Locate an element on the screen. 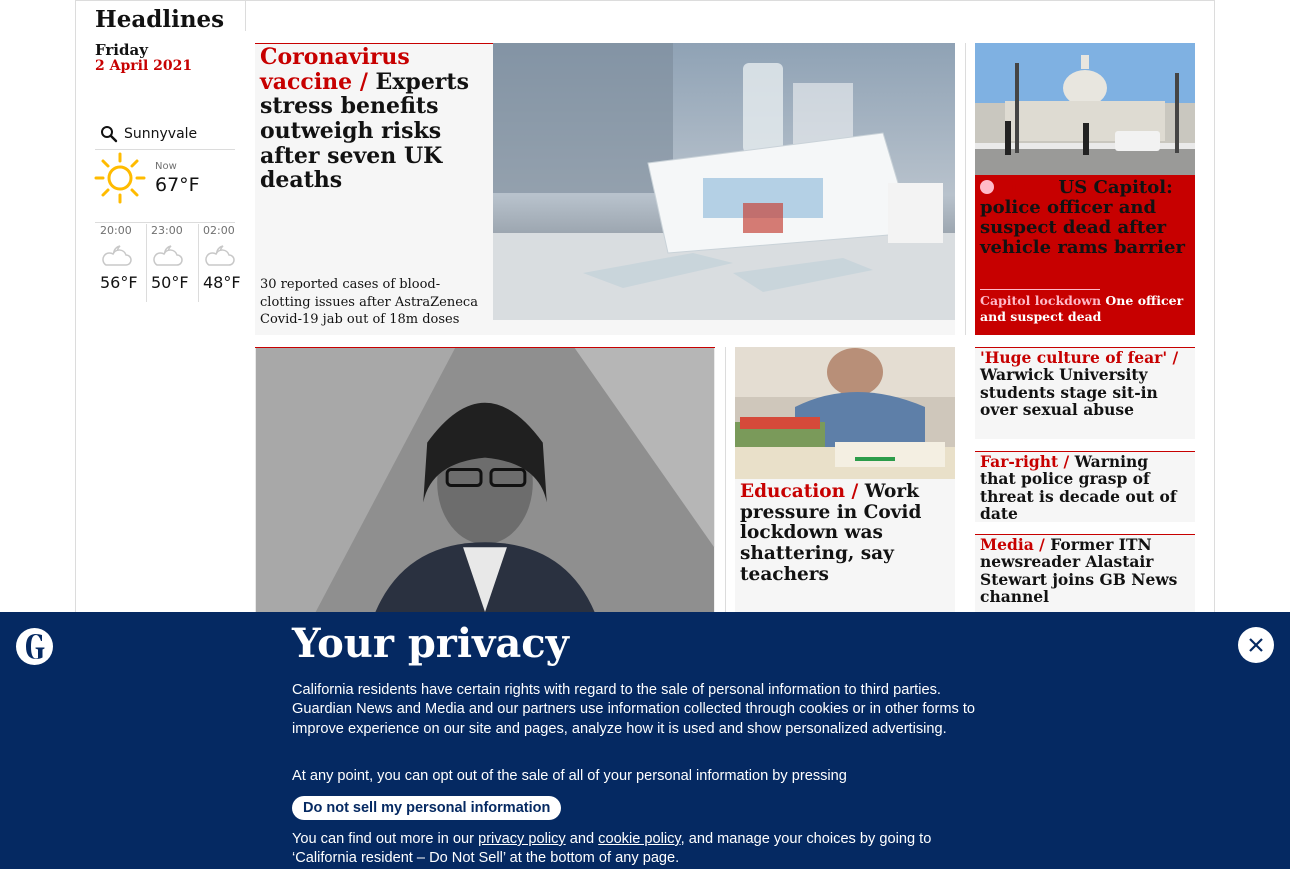 This screenshot has width=1290, height=869. title-divider is located at coordinates (245, 15).